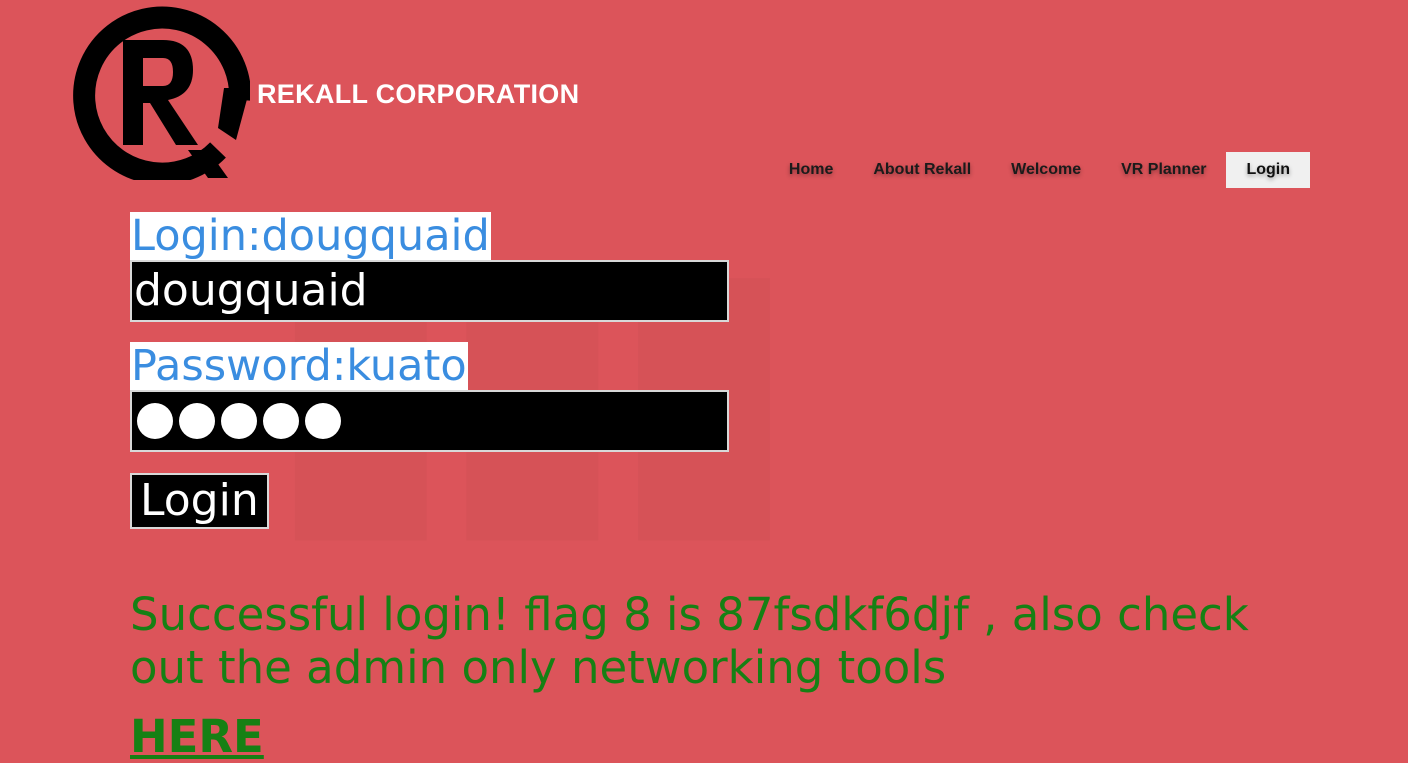 This screenshot has height=763, width=1408. Describe the element at coordinates (1046, 170) in the screenshot. I see `nav-item-welcome: Welcome` at that location.